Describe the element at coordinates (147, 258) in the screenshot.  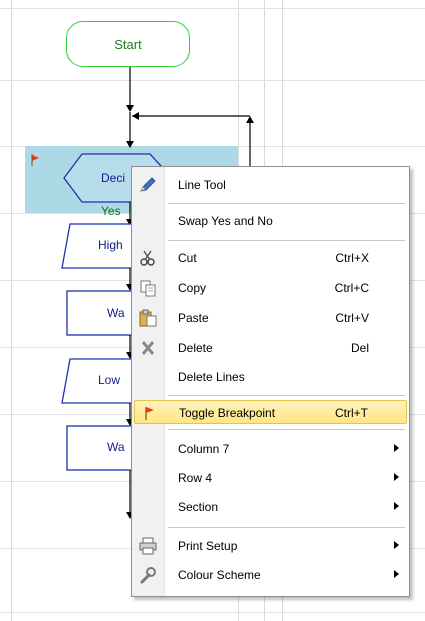
I see `scissors-icon` at that location.